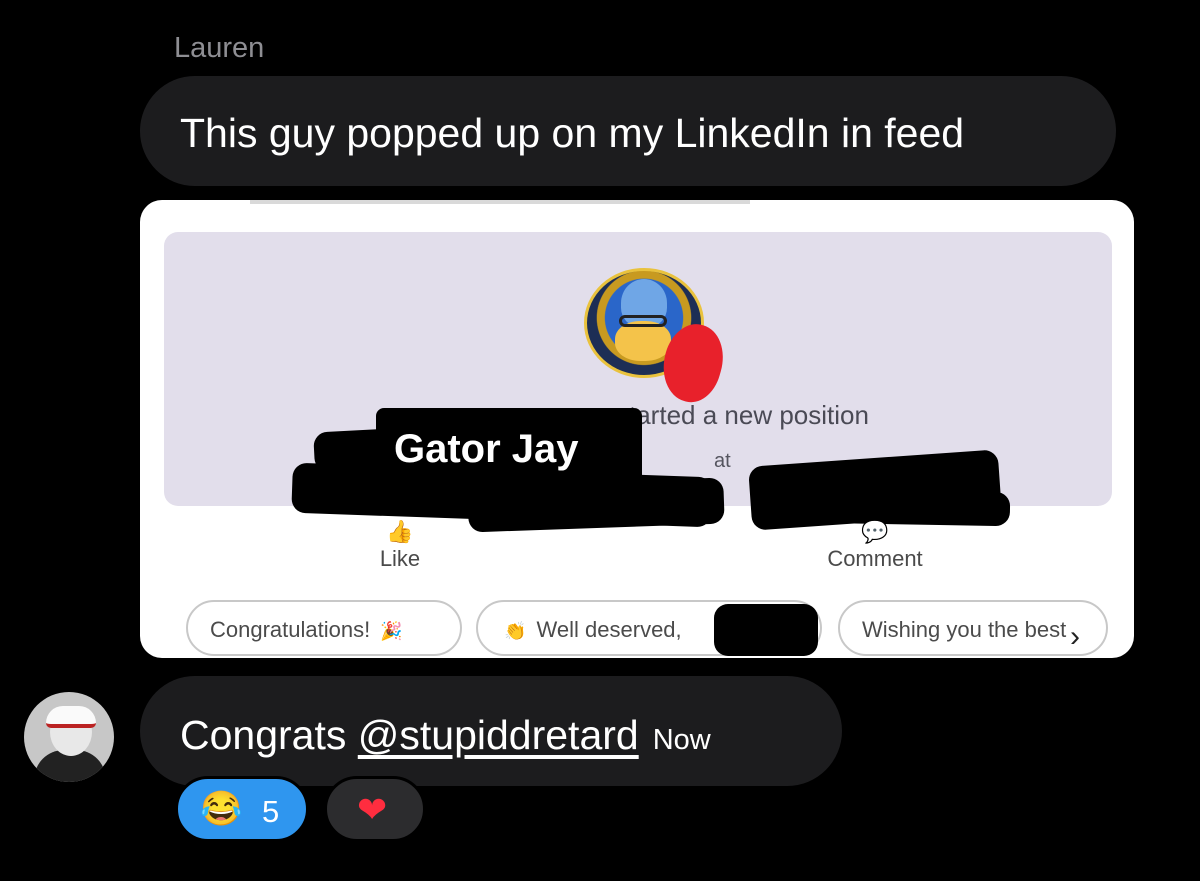 This screenshot has width=1200, height=881. What do you see at coordinates (875, 558) in the screenshot?
I see `comment-label: Comment` at bounding box center [875, 558].